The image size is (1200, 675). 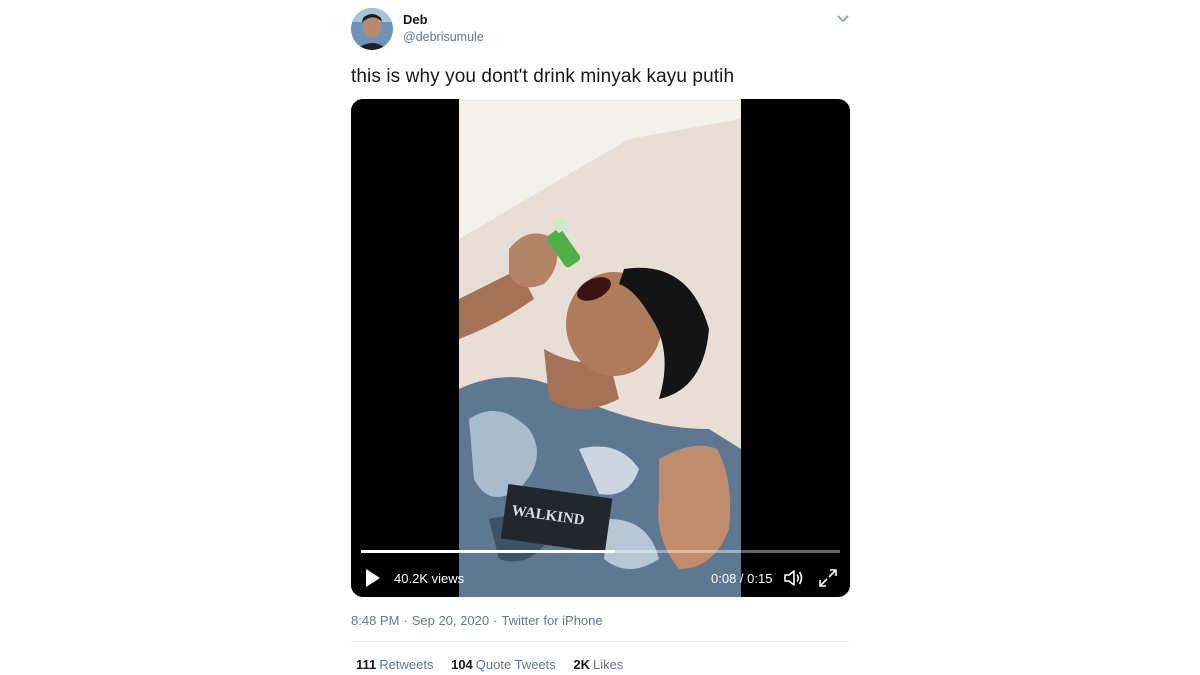 I want to click on chevron-down-icon, so click(x=843, y=18).